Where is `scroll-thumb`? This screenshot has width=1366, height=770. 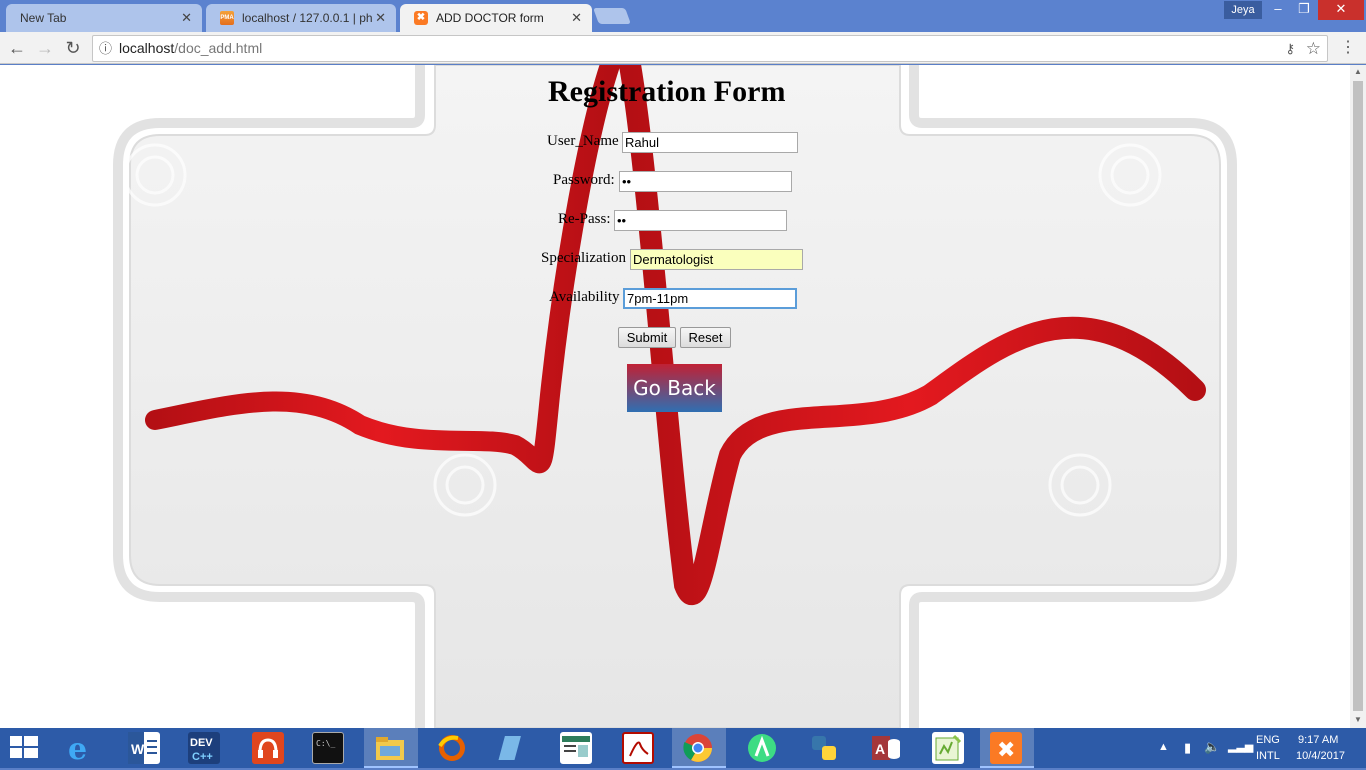 scroll-thumb is located at coordinates (1358, 396).